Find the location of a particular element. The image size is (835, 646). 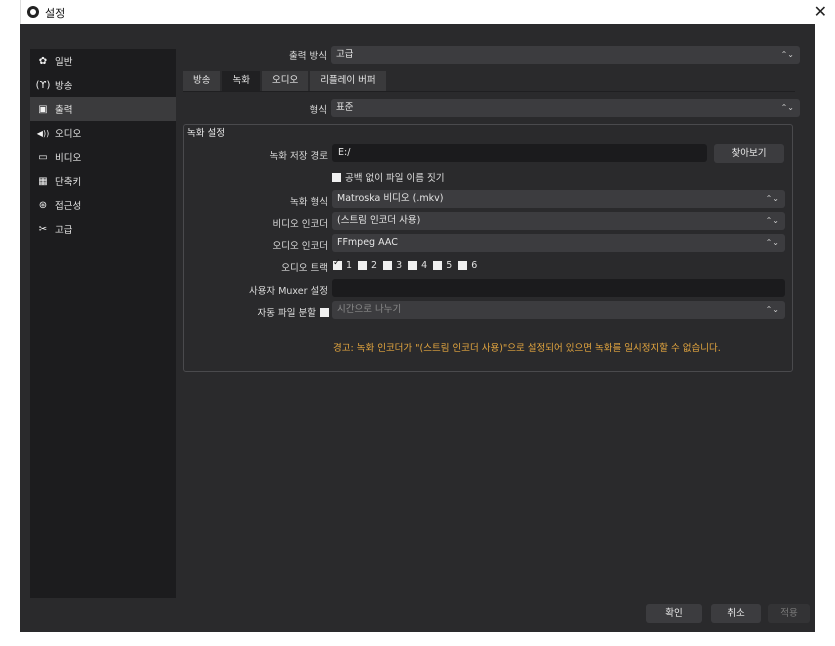

video-encoder-value: (스트림 인코더 사용) is located at coordinates (379, 220).